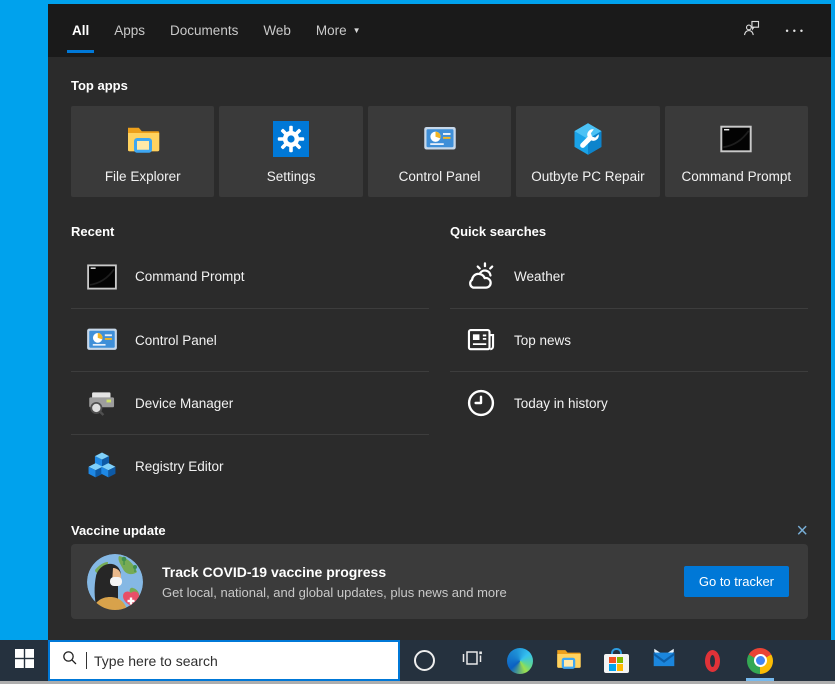  I want to click on tab-web: Web, so click(277, 30).